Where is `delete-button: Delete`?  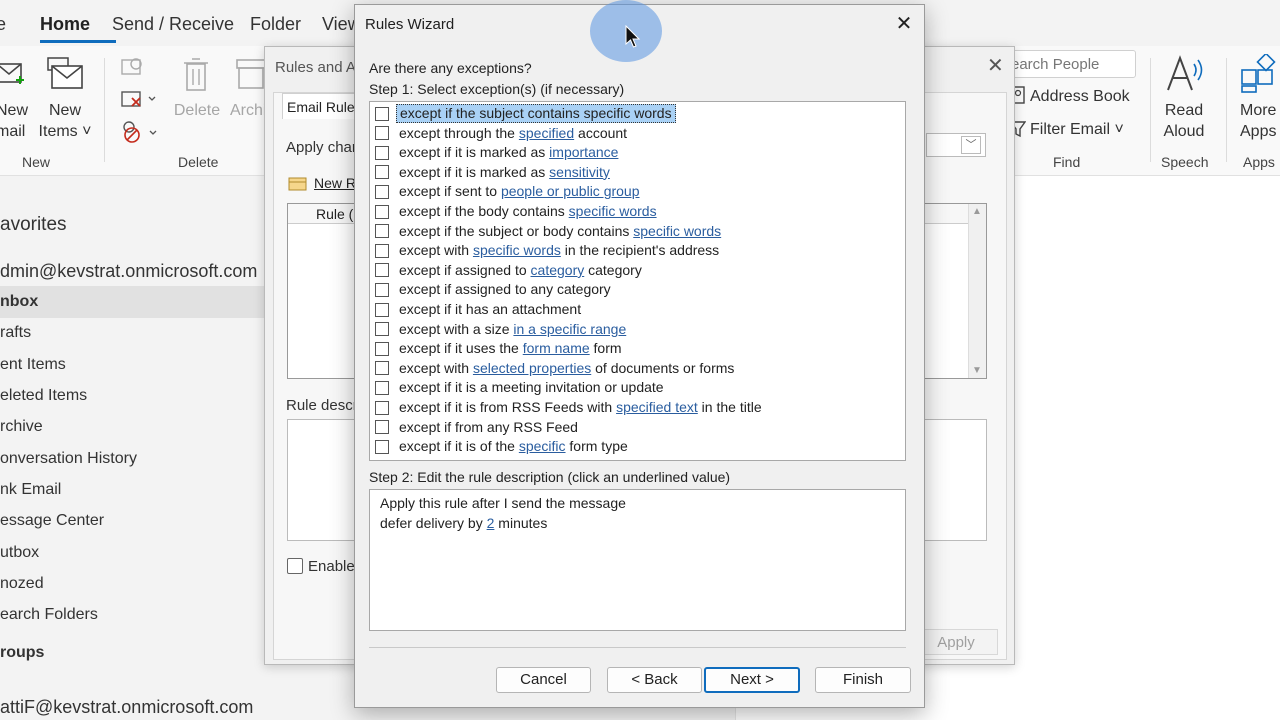 delete-button: Delete is located at coordinates (197, 110).